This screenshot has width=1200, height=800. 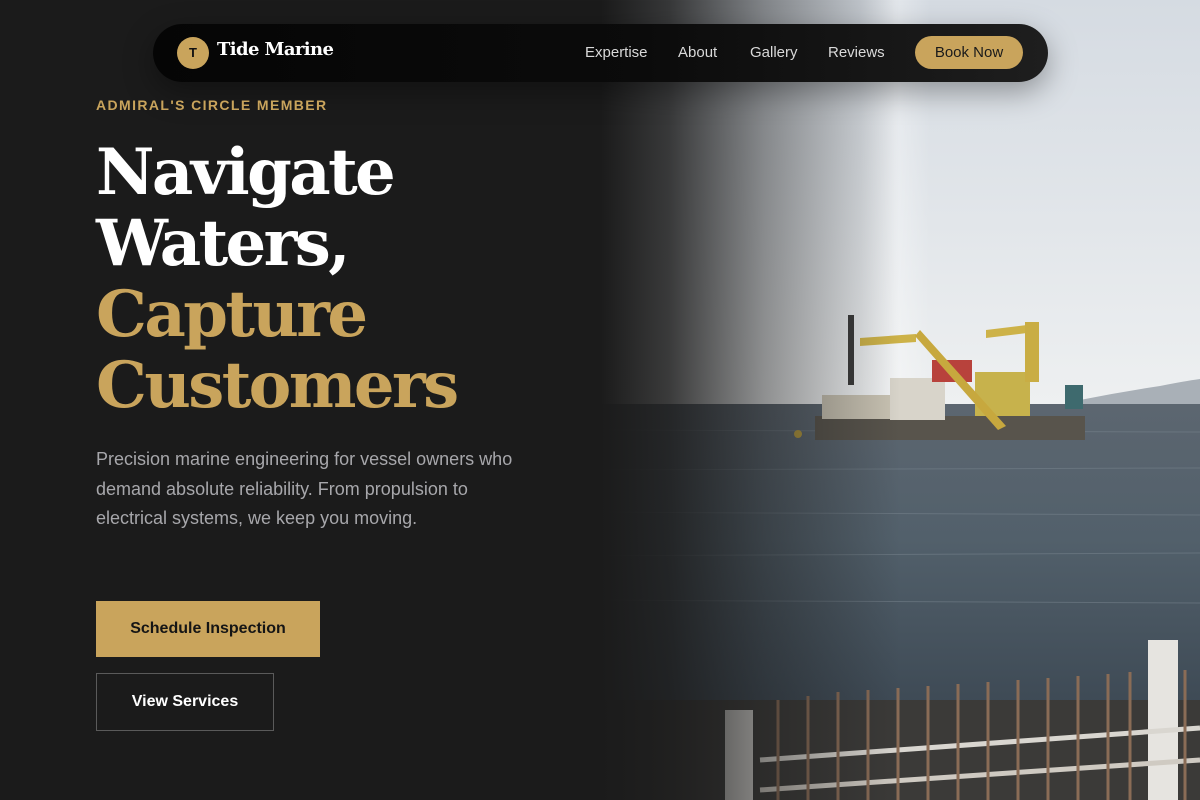 What do you see at coordinates (208, 629) in the screenshot?
I see `schedule-inspection-button: Schedule Inspection` at bounding box center [208, 629].